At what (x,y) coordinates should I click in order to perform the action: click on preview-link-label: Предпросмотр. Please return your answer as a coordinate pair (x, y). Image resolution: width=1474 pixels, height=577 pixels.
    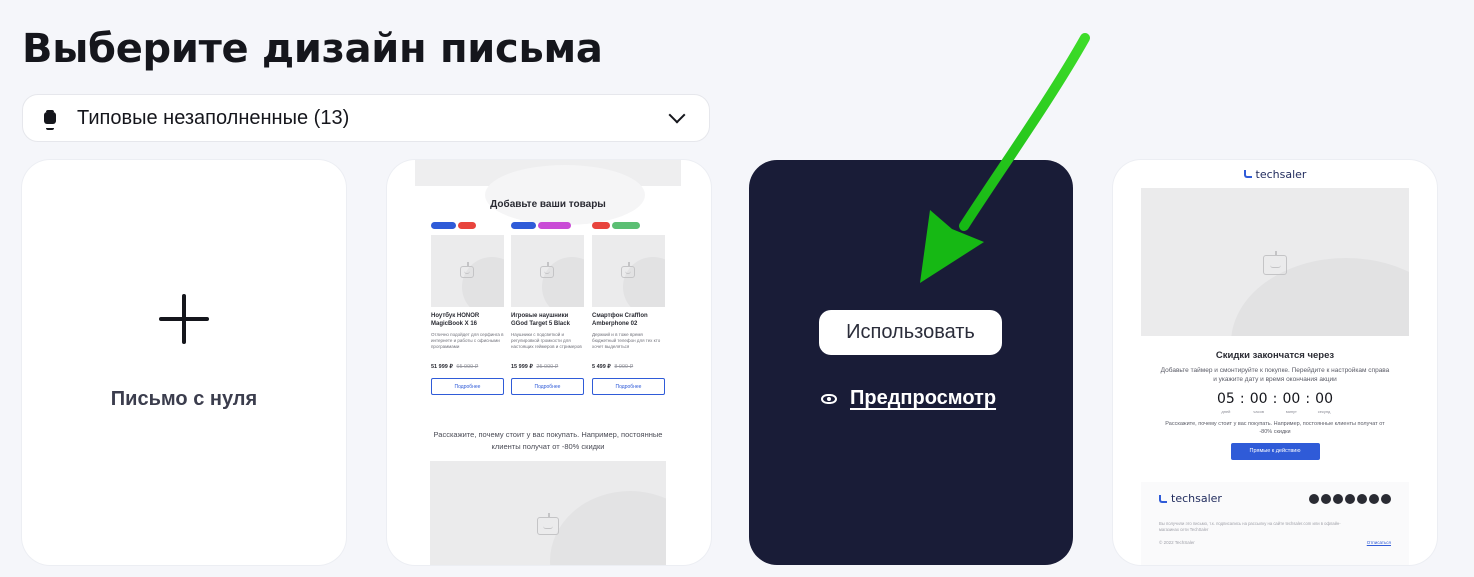
    Looking at the image, I should click on (923, 398).